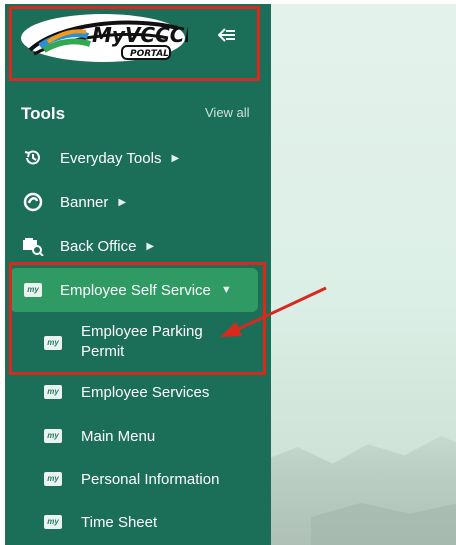 This screenshot has width=456, height=545. What do you see at coordinates (111, 158) in the screenshot?
I see `sidebar-item-label: Everyday Tools` at bounding box center [111, 158].